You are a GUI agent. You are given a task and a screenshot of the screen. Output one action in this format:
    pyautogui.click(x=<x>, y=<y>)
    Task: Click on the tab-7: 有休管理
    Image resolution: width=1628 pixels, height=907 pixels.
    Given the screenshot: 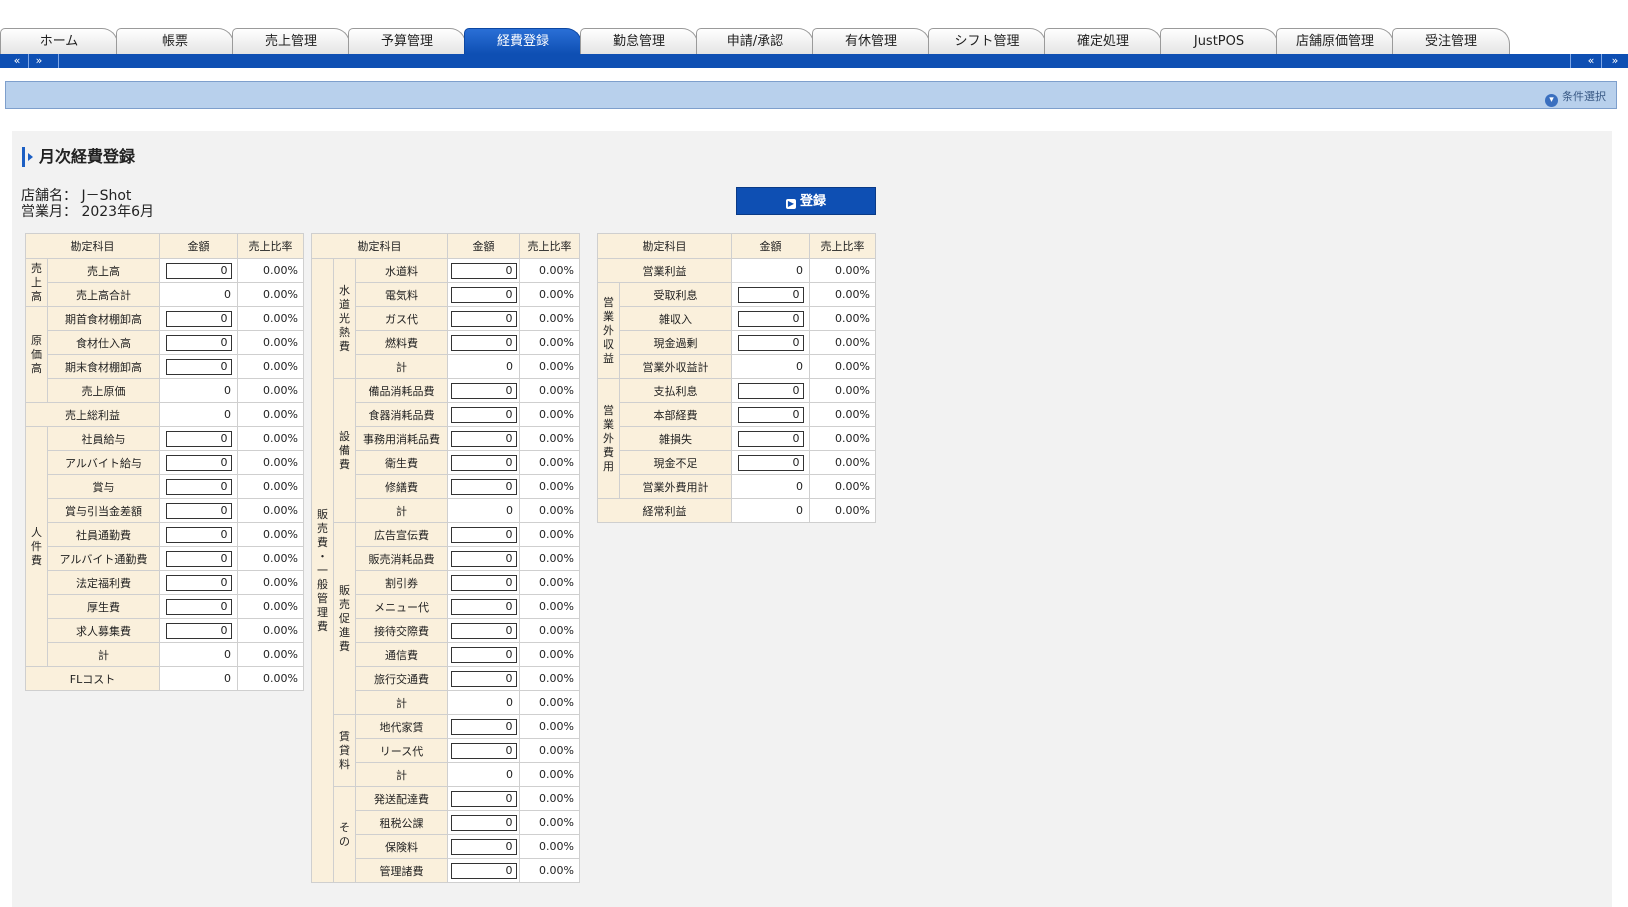 What is the action you would take?
    pyautogui.click(x=871, y=41)
    